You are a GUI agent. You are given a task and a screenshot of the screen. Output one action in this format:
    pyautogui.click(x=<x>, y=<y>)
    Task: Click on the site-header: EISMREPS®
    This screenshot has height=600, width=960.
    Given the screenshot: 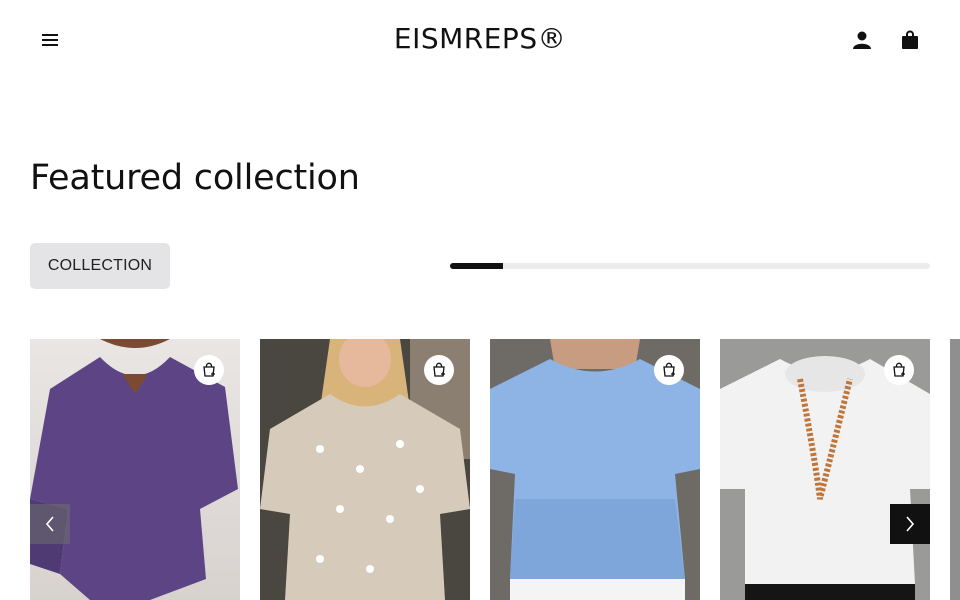 What is the action you would take?
    pyautogui.click(x=480, y=40)
    